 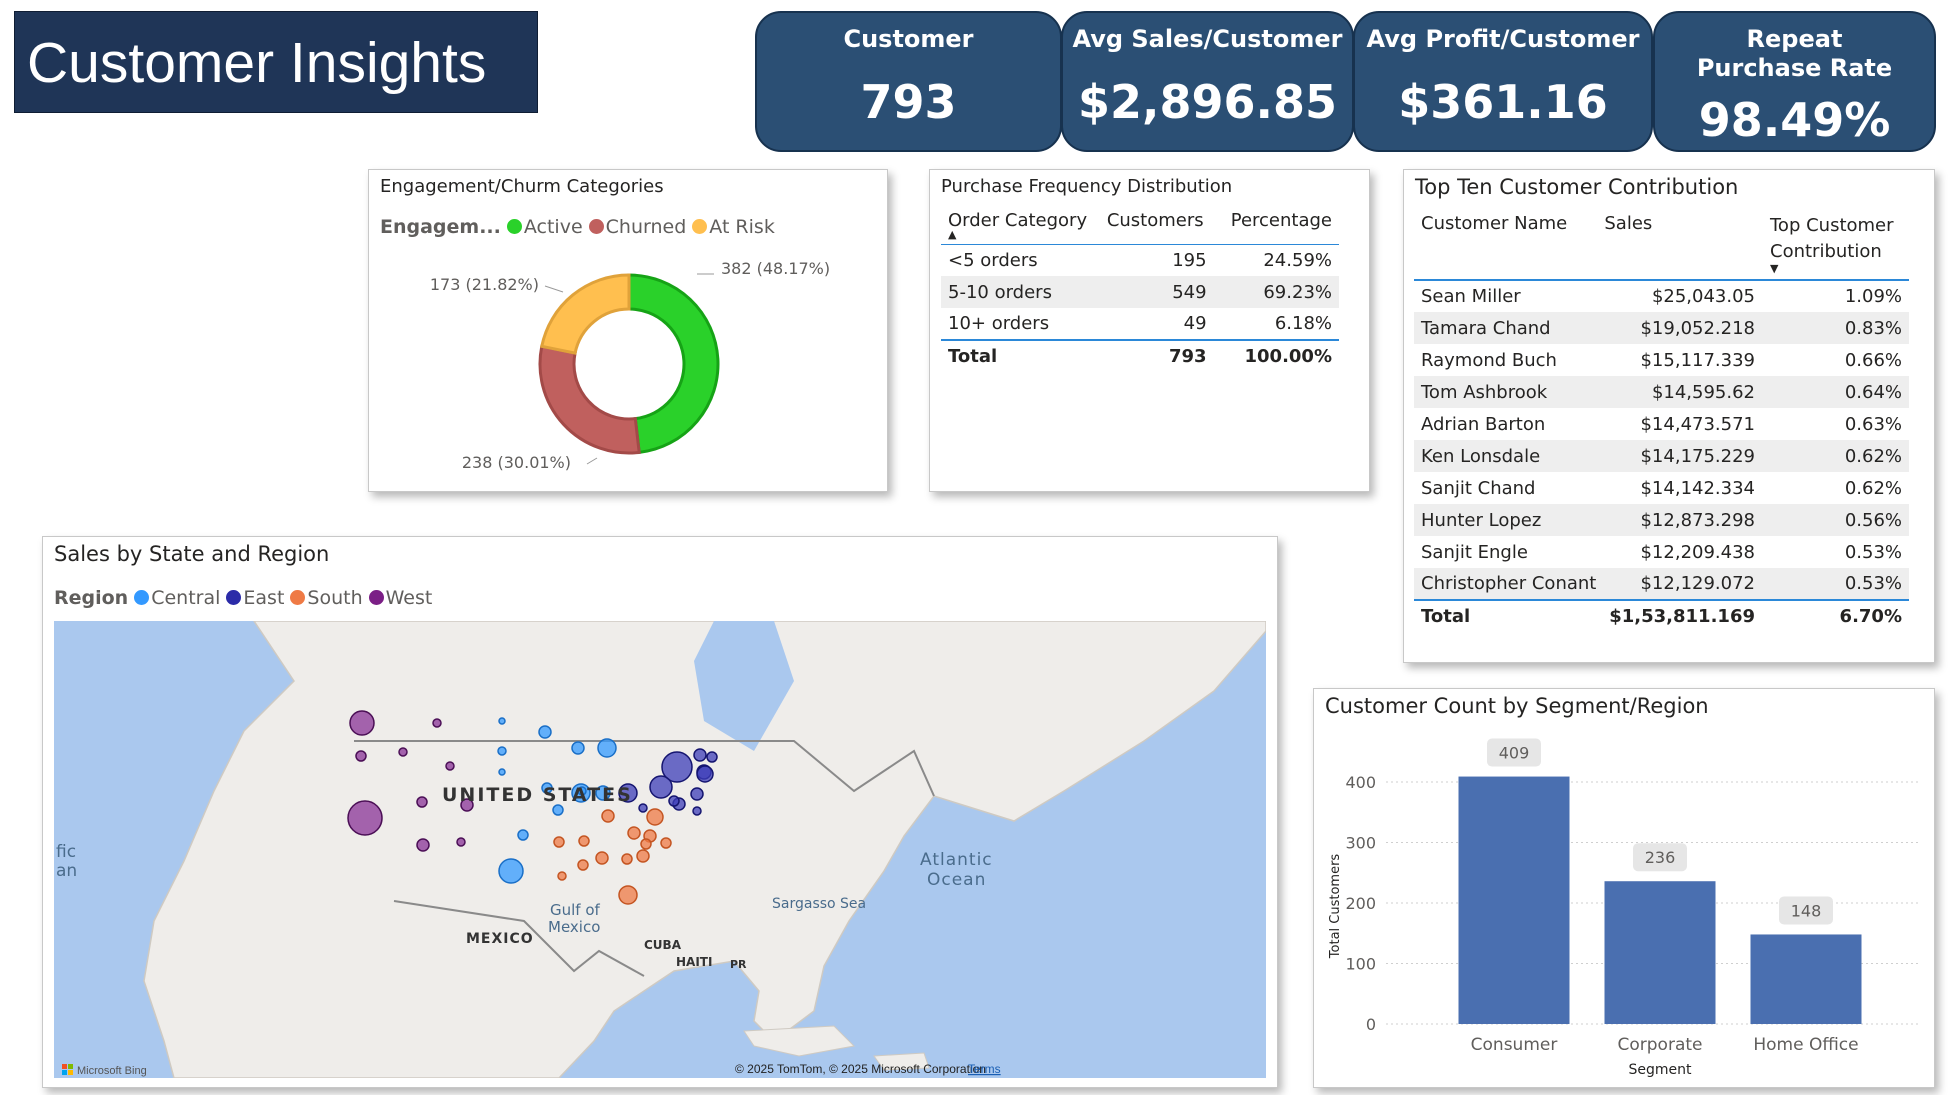 What do you see at coordinates (585, 314) in the screenshot?
I see `donut-slice-at-risk` at bounding box center [585, 314].